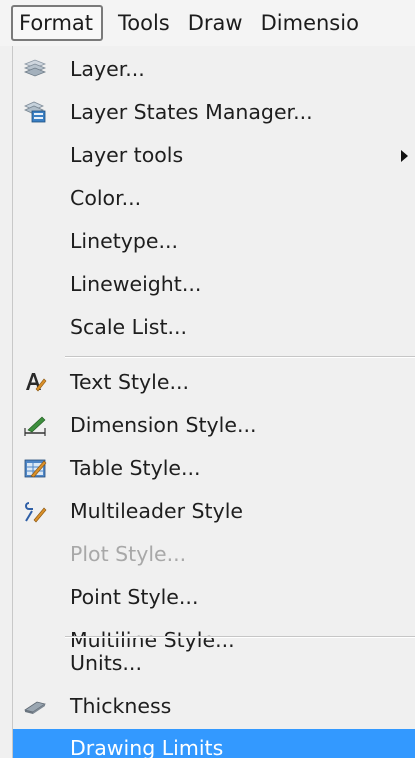  What do you see at coordinates (35, 112) in the screenshot?
I see `layer-states-icon` at bounding box center [35, 112].